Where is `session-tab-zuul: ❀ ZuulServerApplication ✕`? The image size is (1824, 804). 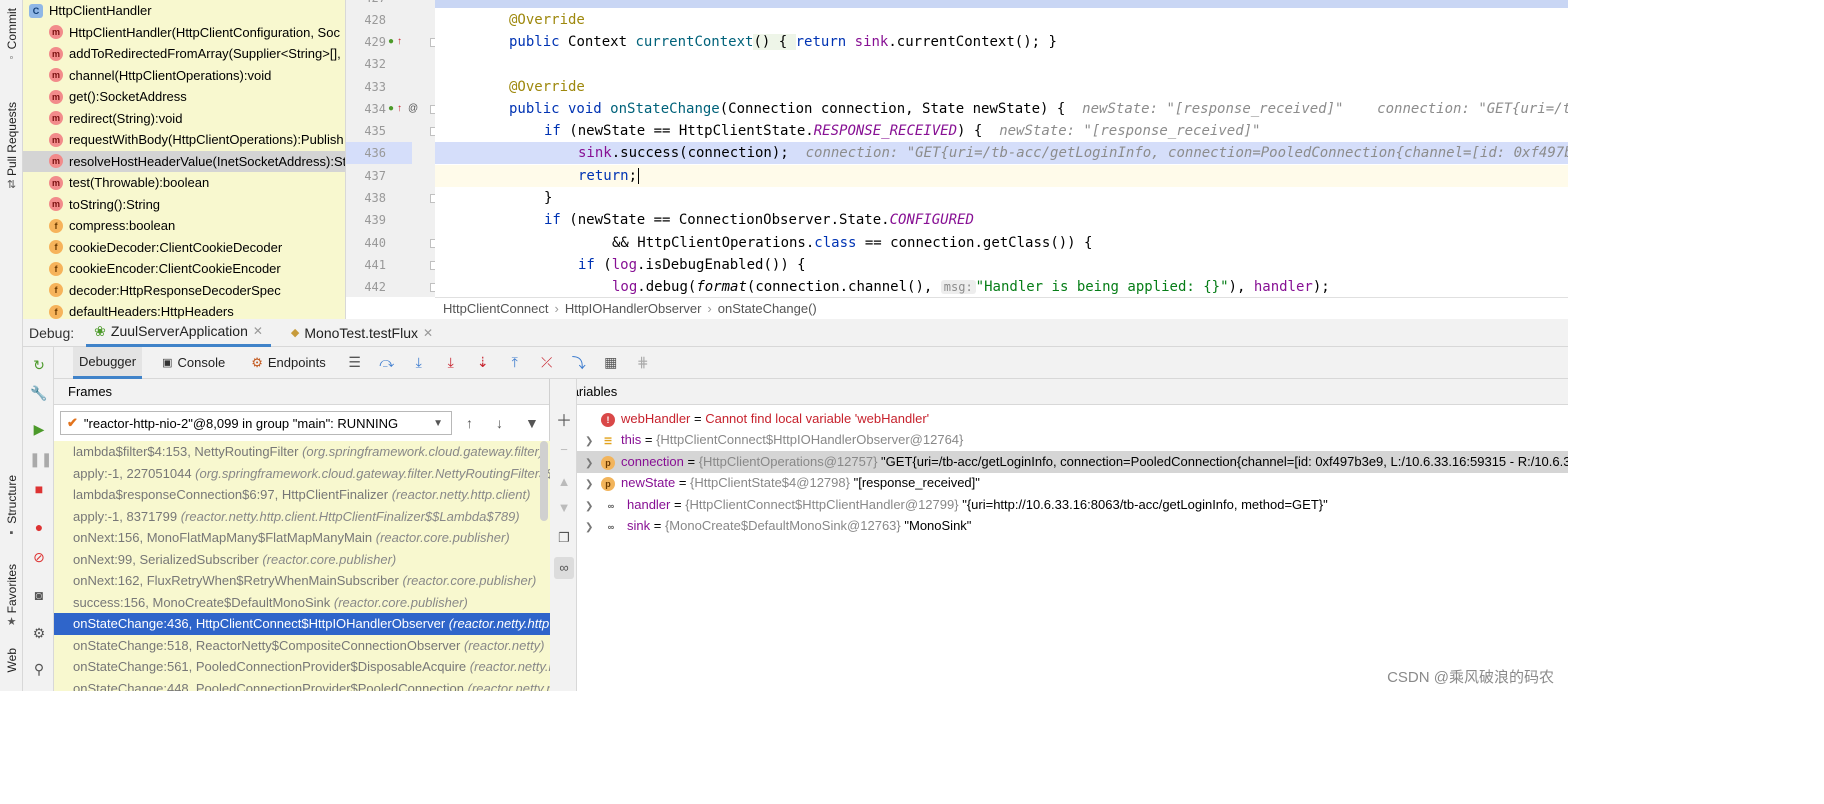
session-tab-zuul: ❀ ZuulServerApplication ✕ is located at coordinates (178, 333).